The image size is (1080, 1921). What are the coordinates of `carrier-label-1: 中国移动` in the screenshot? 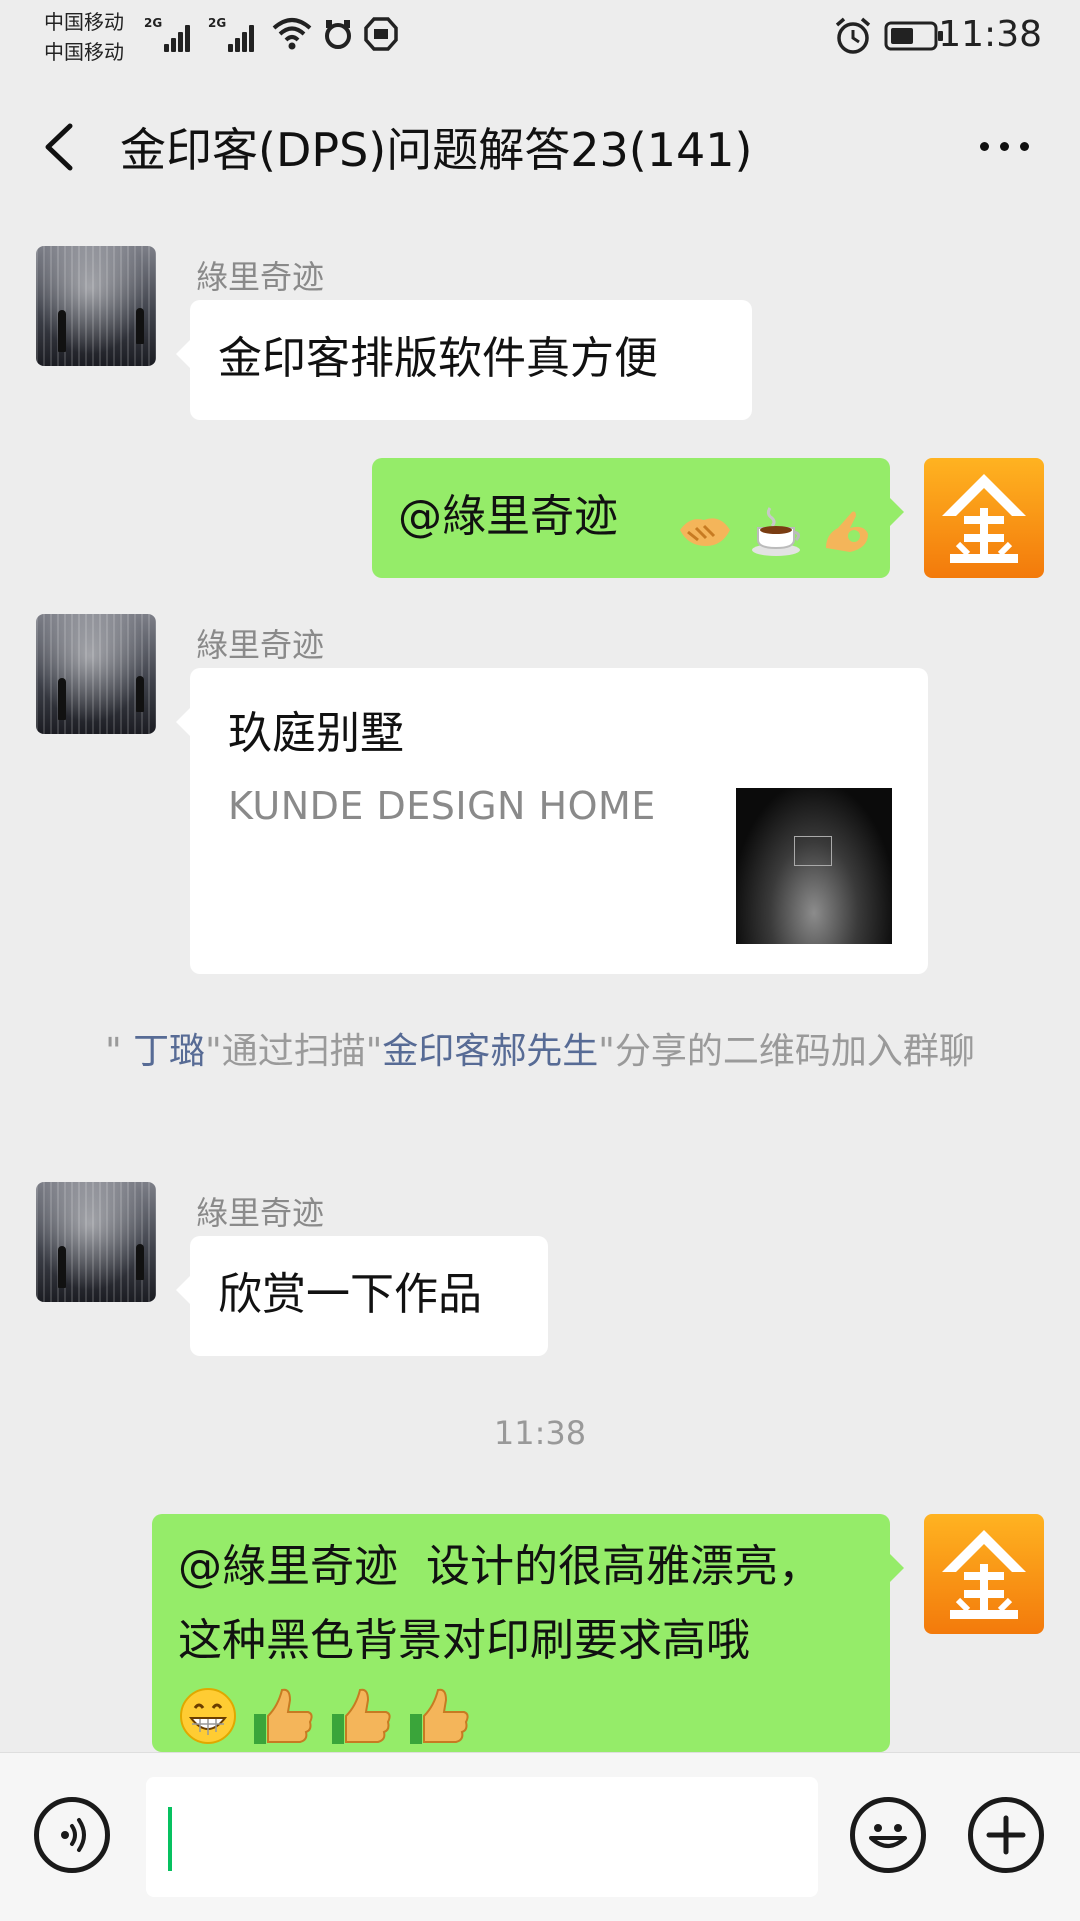 It's located at (84, 22).